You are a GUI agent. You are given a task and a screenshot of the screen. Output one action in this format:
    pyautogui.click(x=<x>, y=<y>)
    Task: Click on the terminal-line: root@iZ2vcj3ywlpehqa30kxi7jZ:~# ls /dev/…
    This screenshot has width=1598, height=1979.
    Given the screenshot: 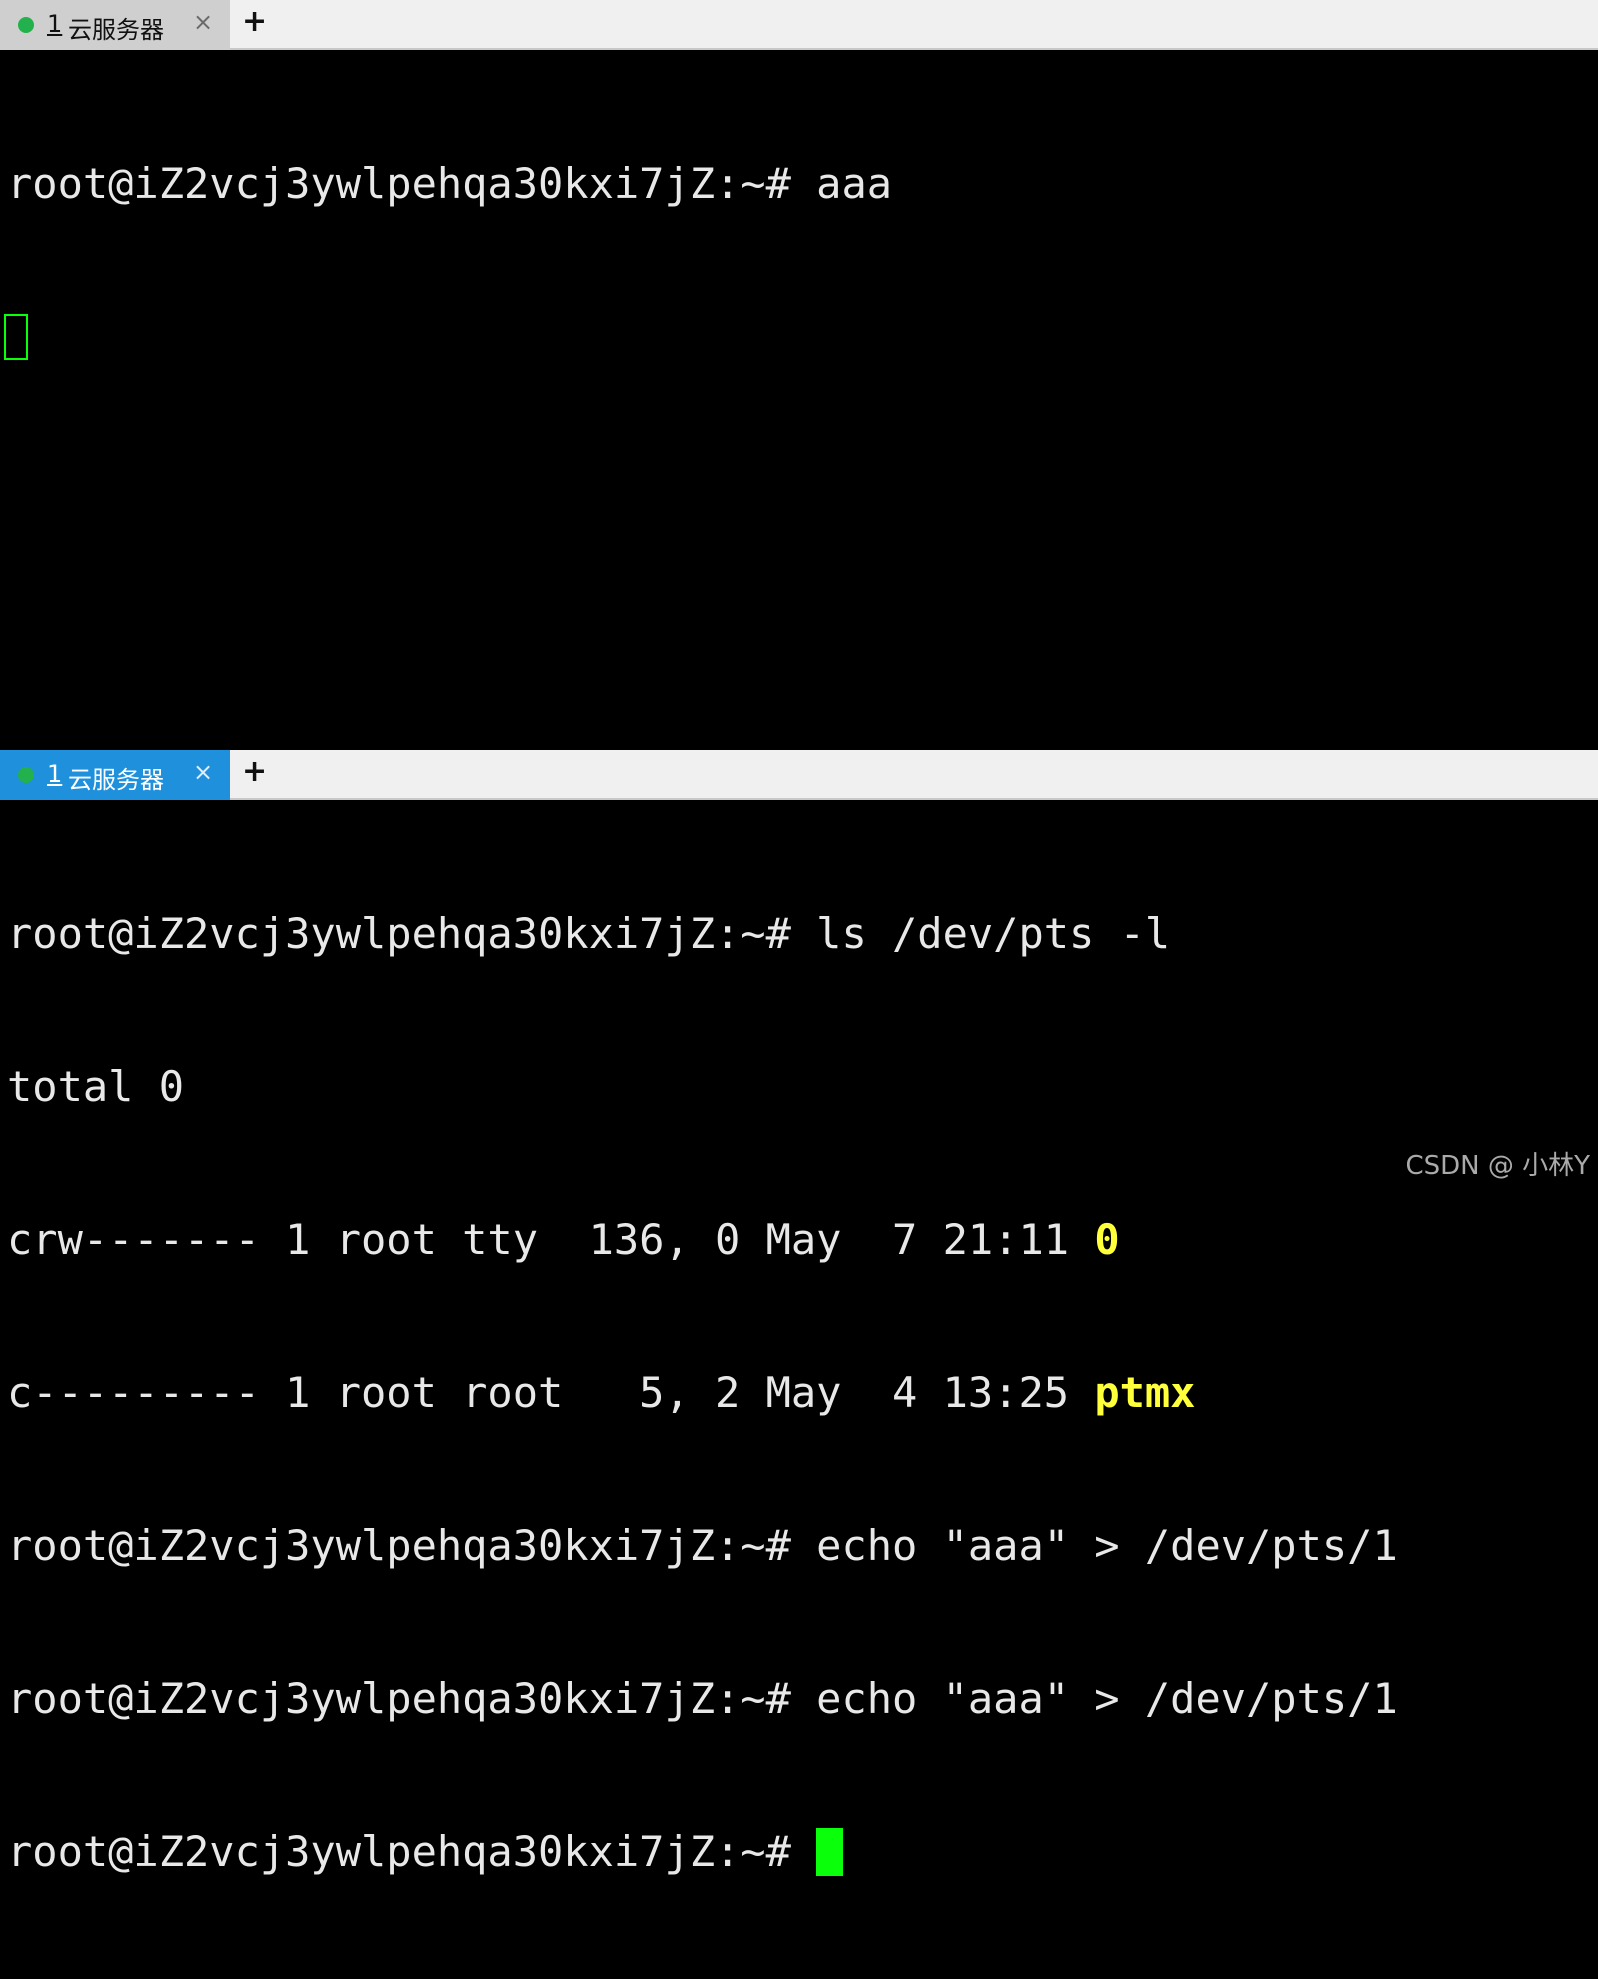 What is the action you would take?
    pyautogui.click(x=702, y=933)
    